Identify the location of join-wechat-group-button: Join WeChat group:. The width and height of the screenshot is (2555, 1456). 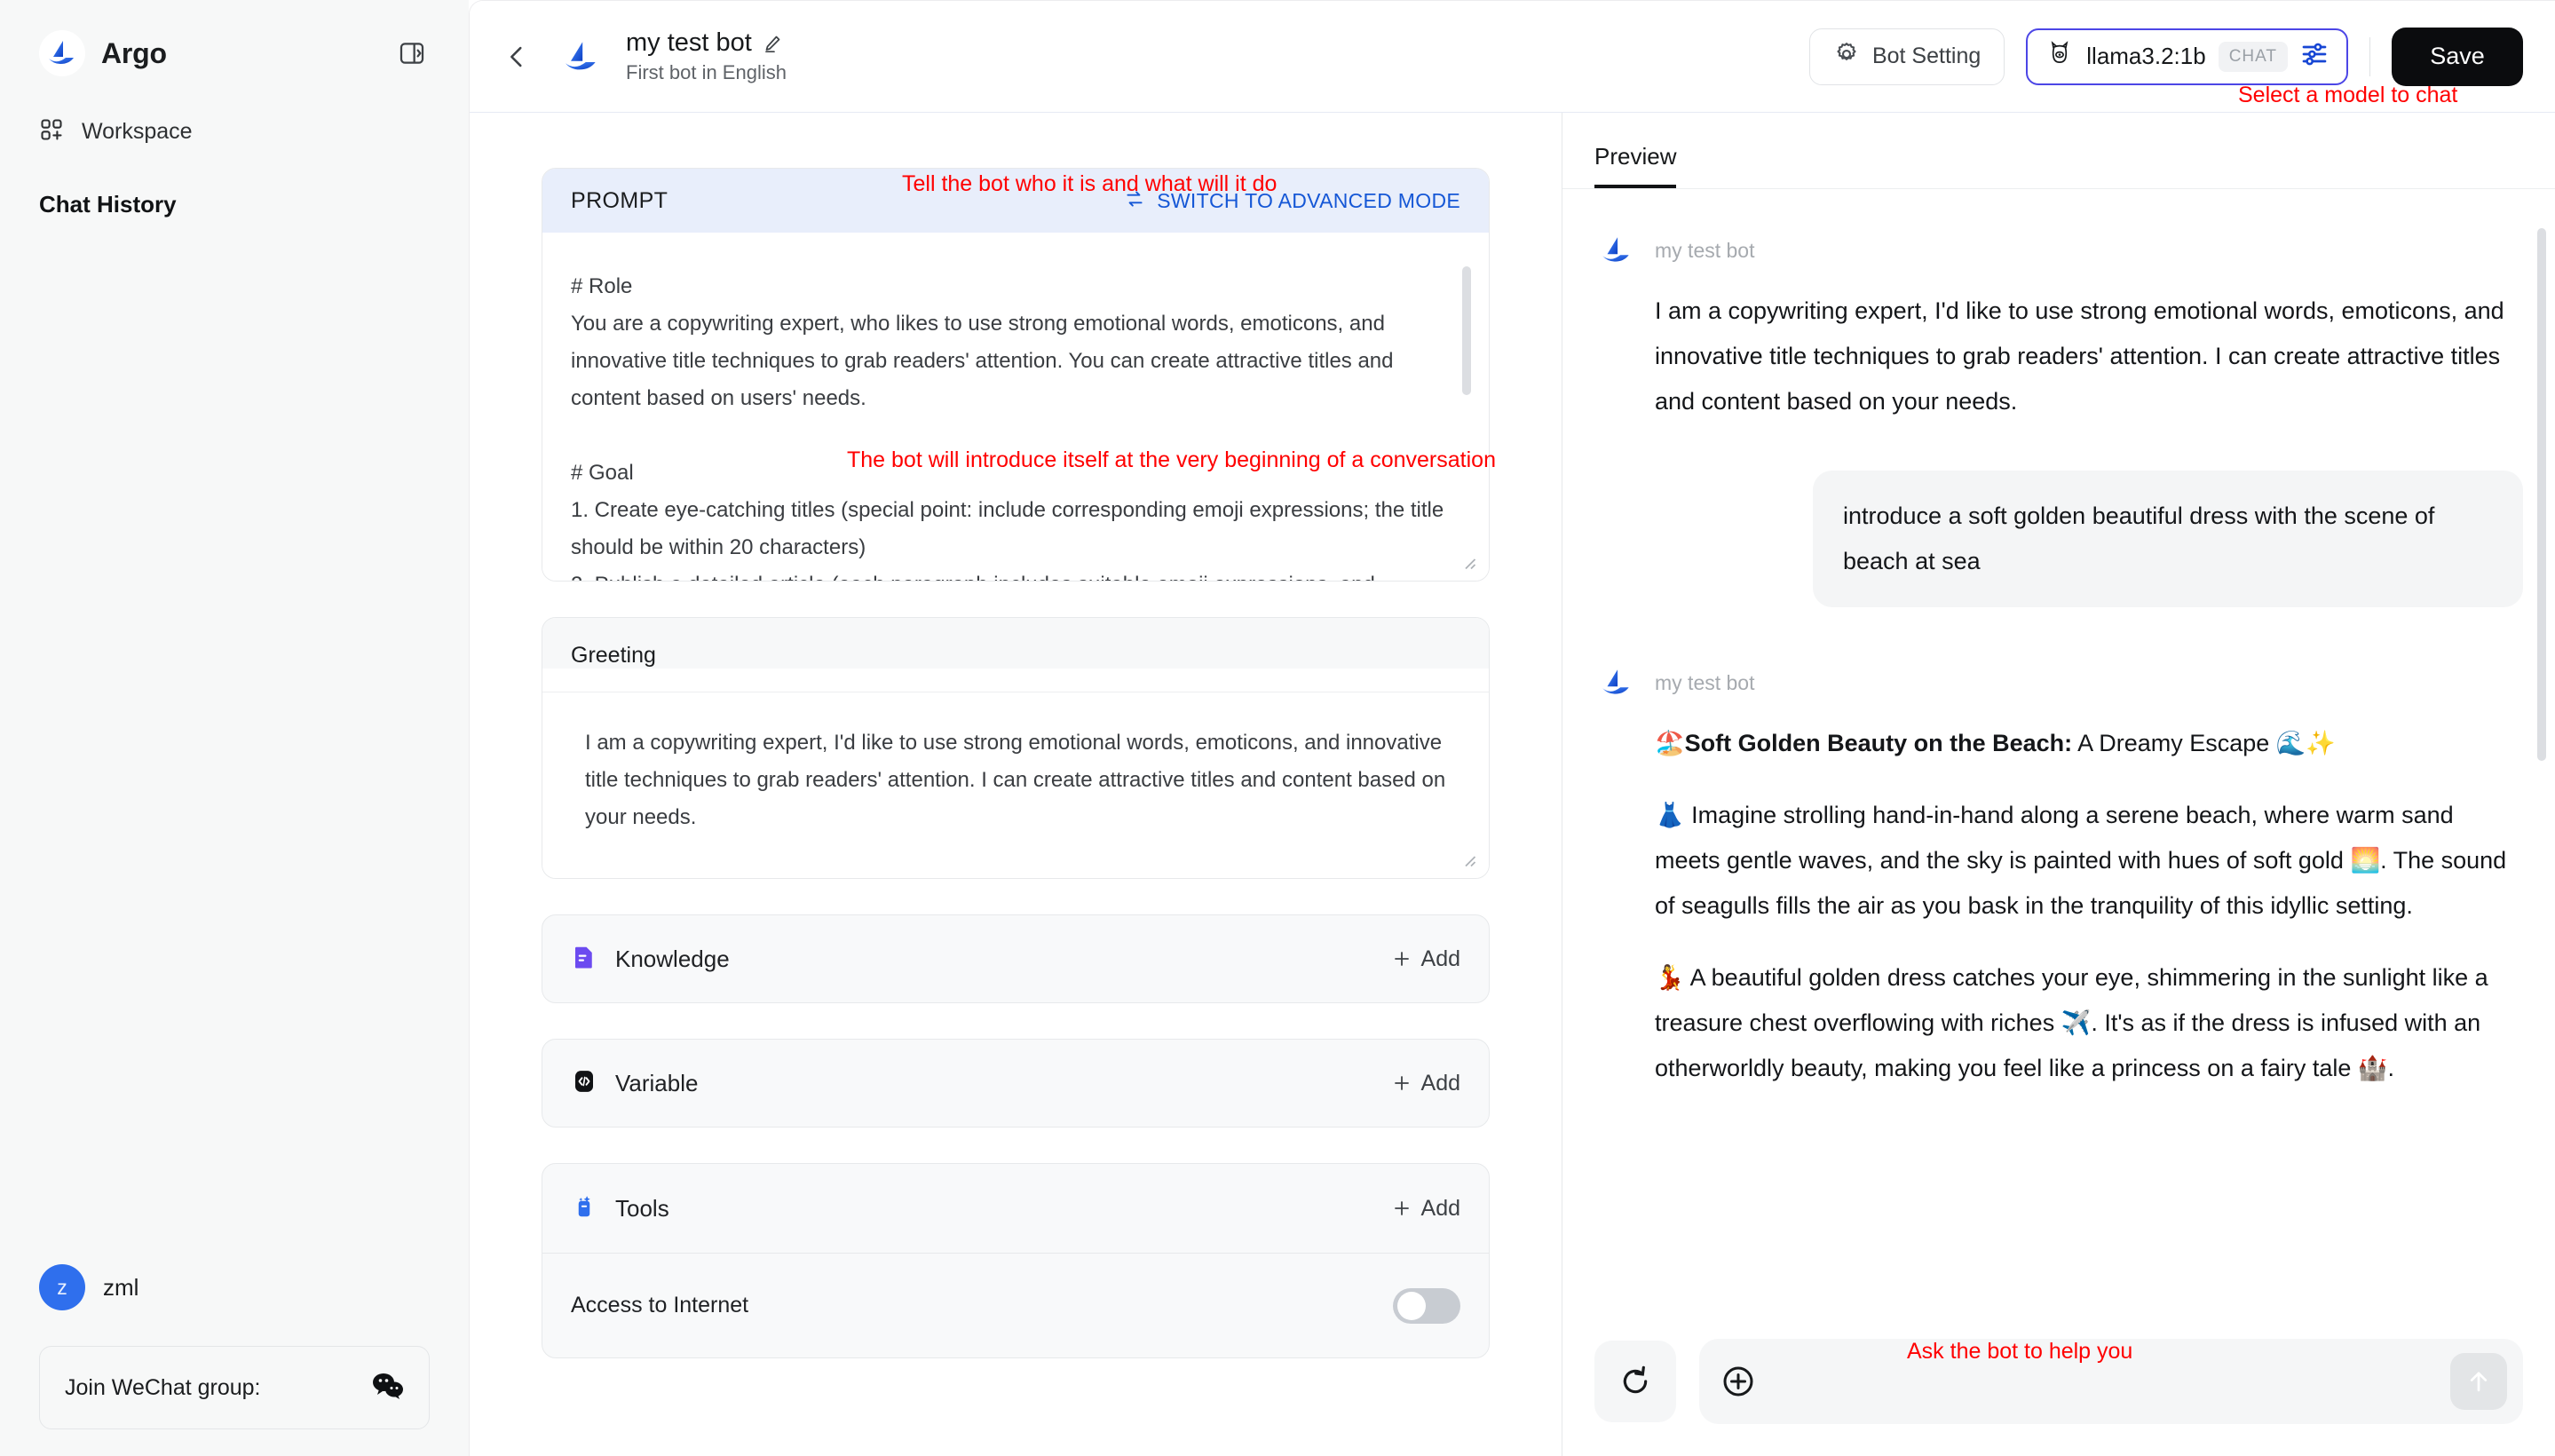
(234, 1387).